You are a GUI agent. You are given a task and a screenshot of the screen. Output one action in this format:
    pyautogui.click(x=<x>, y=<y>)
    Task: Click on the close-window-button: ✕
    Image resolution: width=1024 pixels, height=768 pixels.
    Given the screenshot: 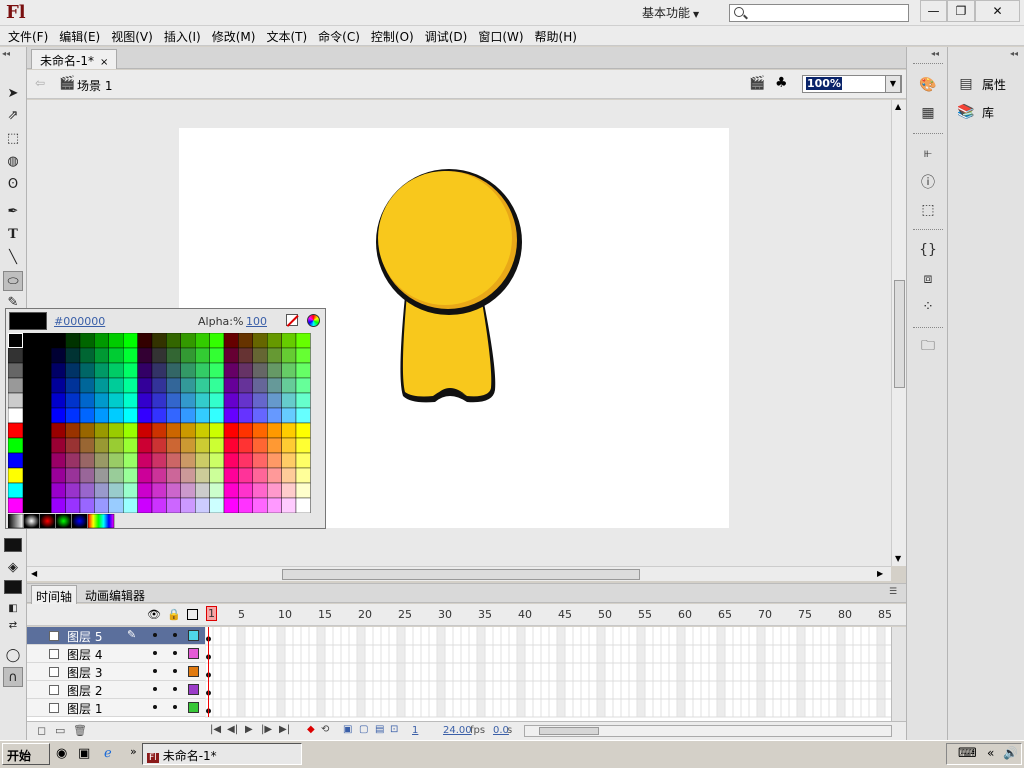 What is the action you would take?
    pyautogui.click(x=997, y=11)
    